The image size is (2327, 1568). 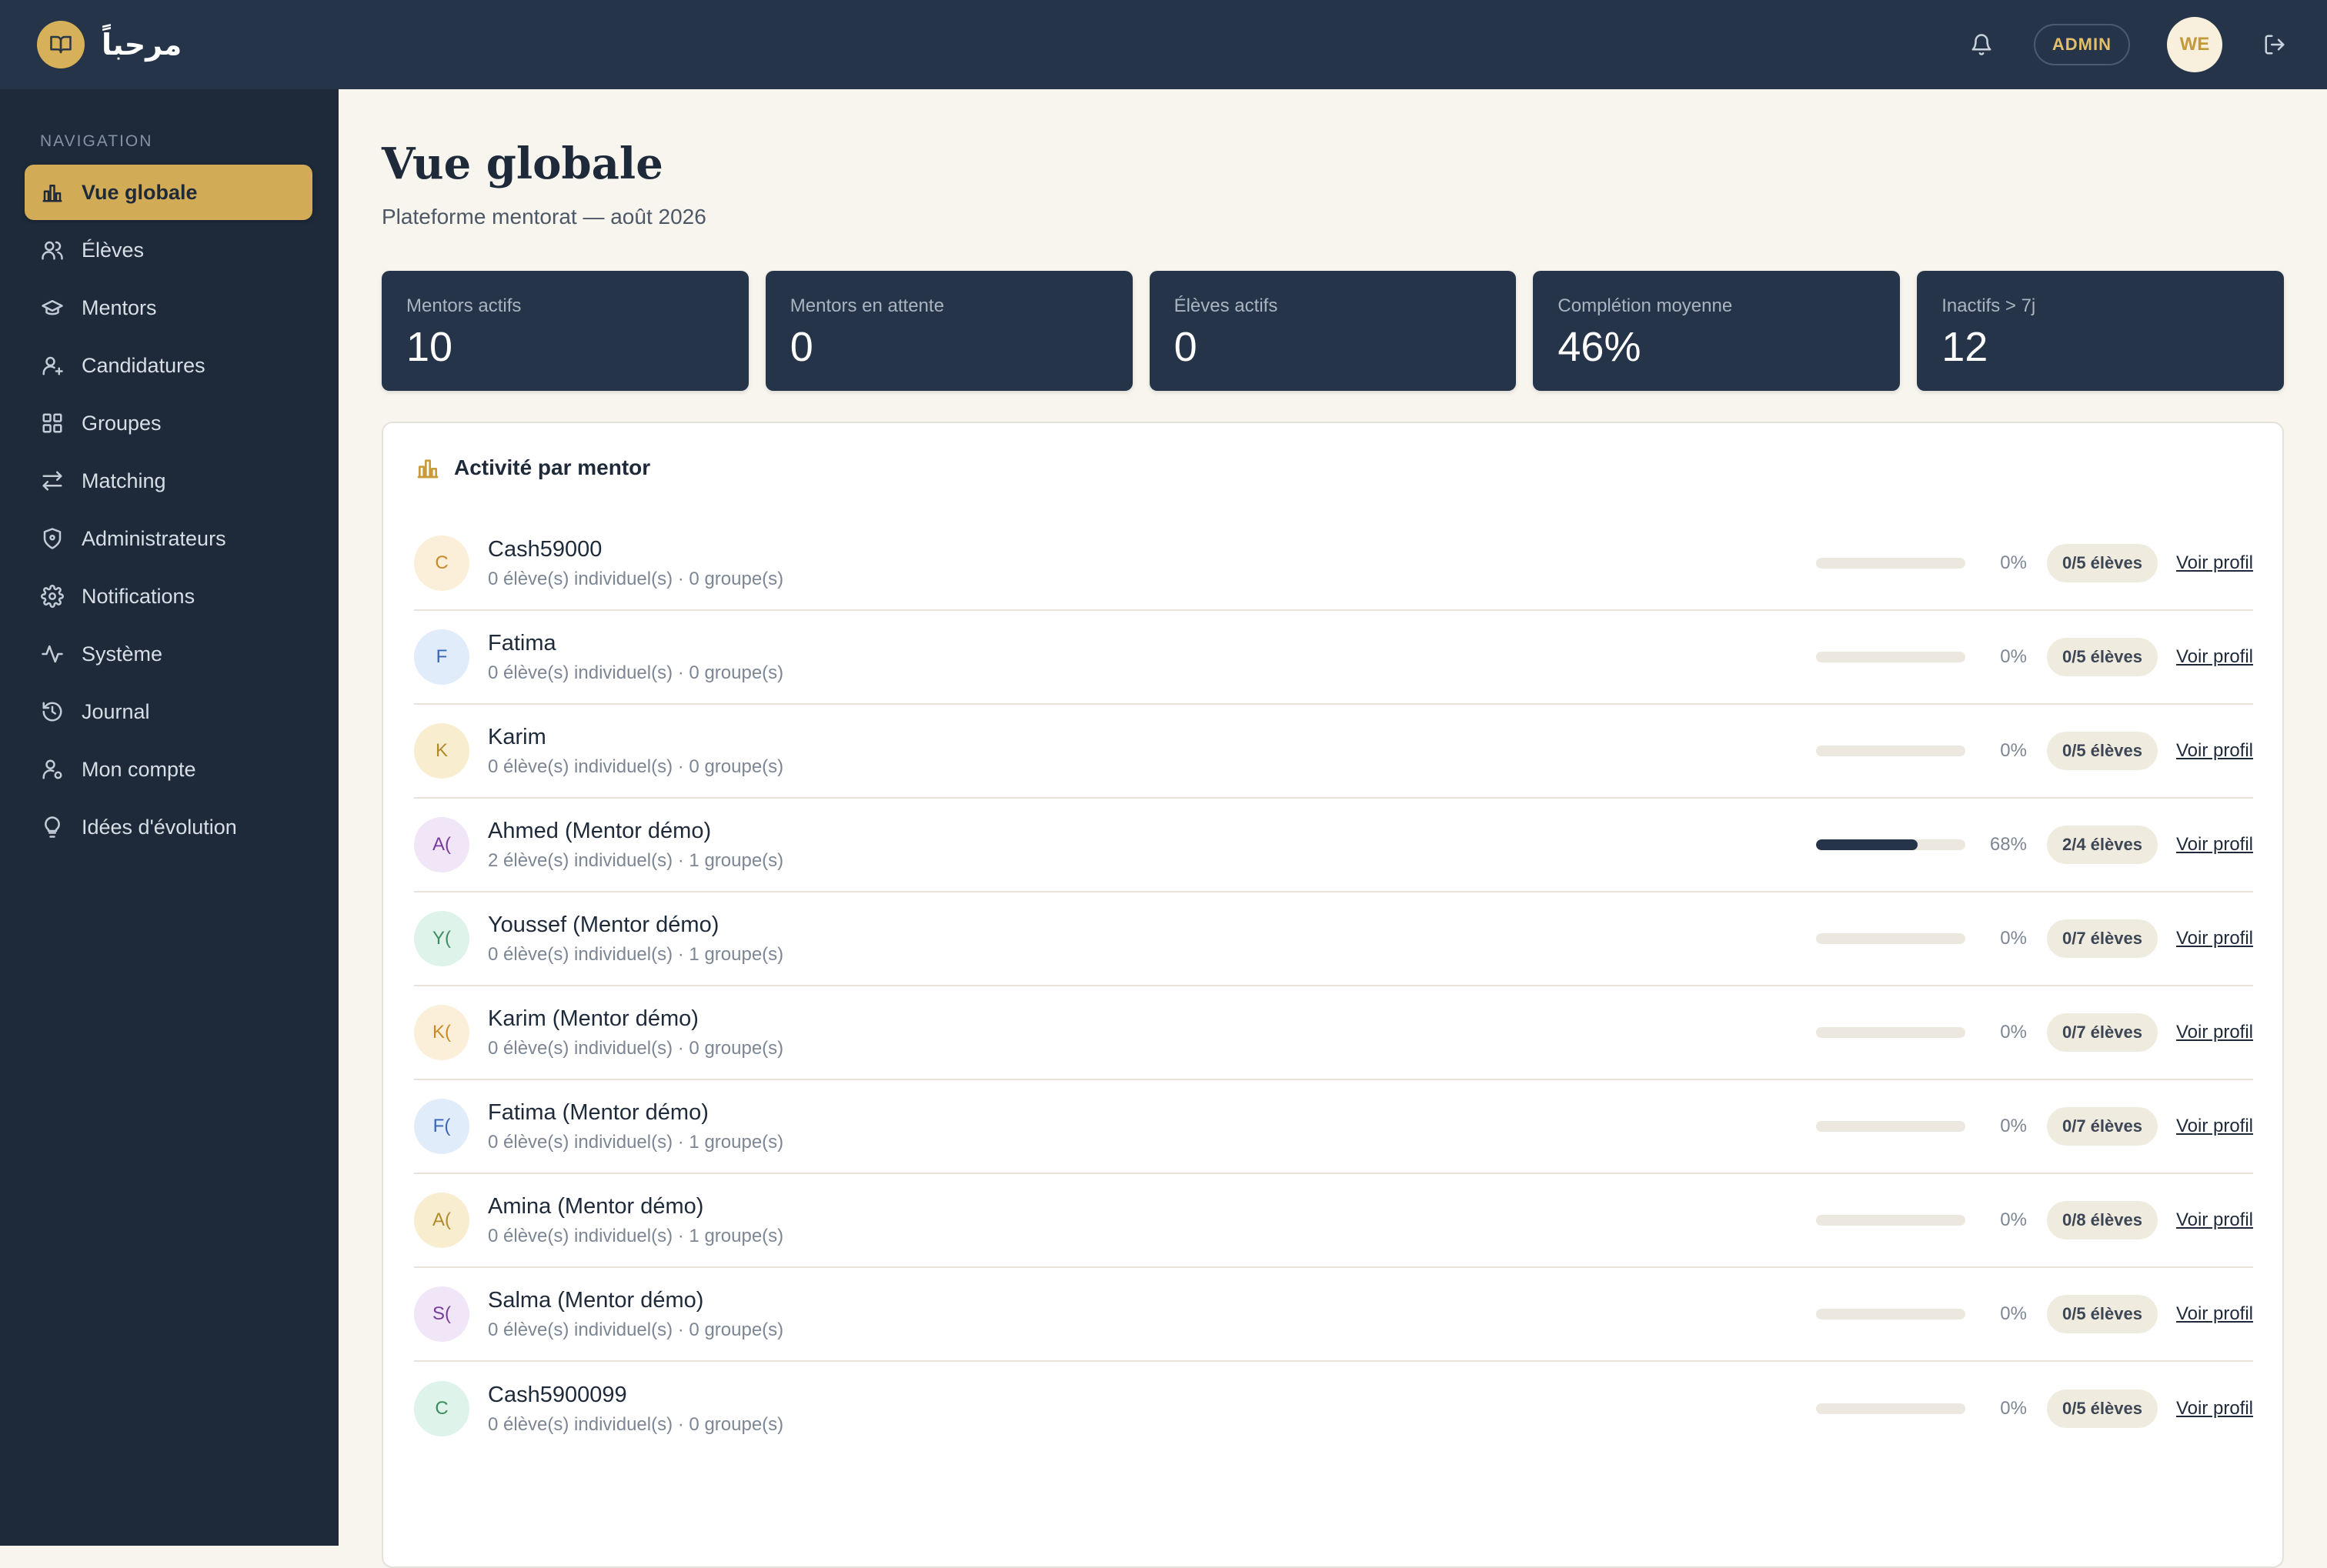 I want to click on sidebar-item-groupes: Groupes, so click(x=168, y=423).